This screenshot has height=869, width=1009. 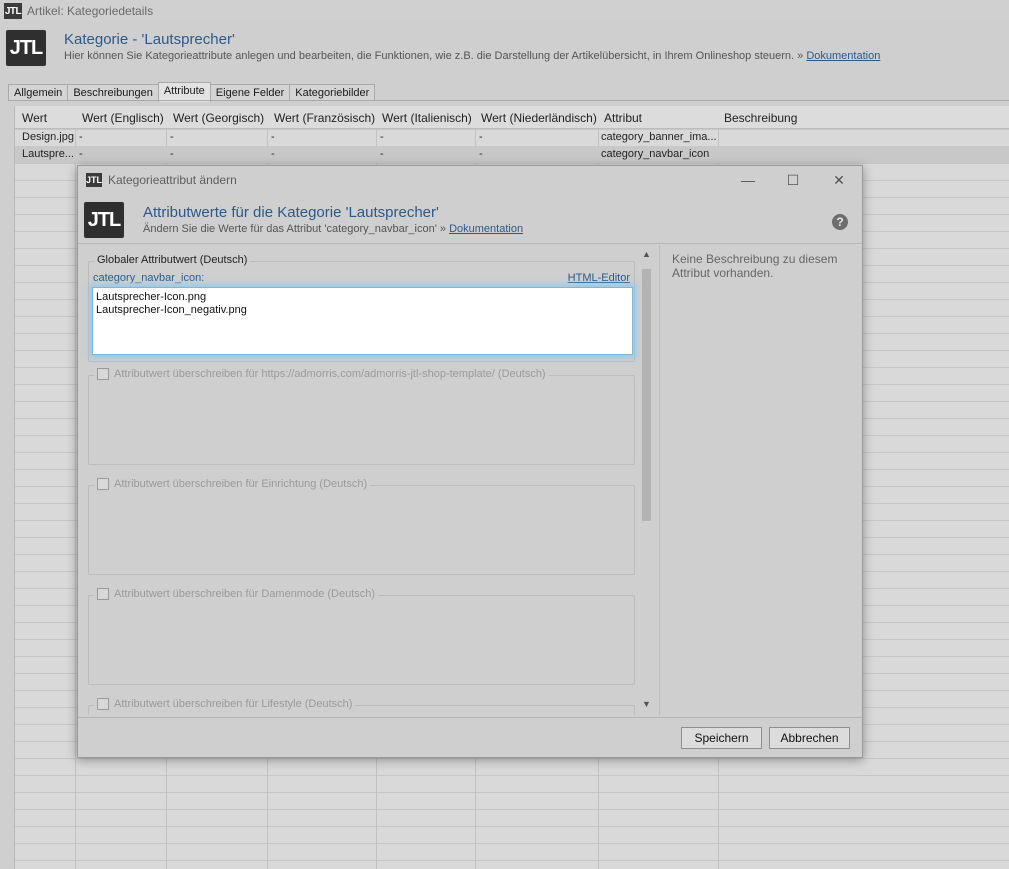 I want to click on maximize-button: ☐, so click(x=793, y=180).